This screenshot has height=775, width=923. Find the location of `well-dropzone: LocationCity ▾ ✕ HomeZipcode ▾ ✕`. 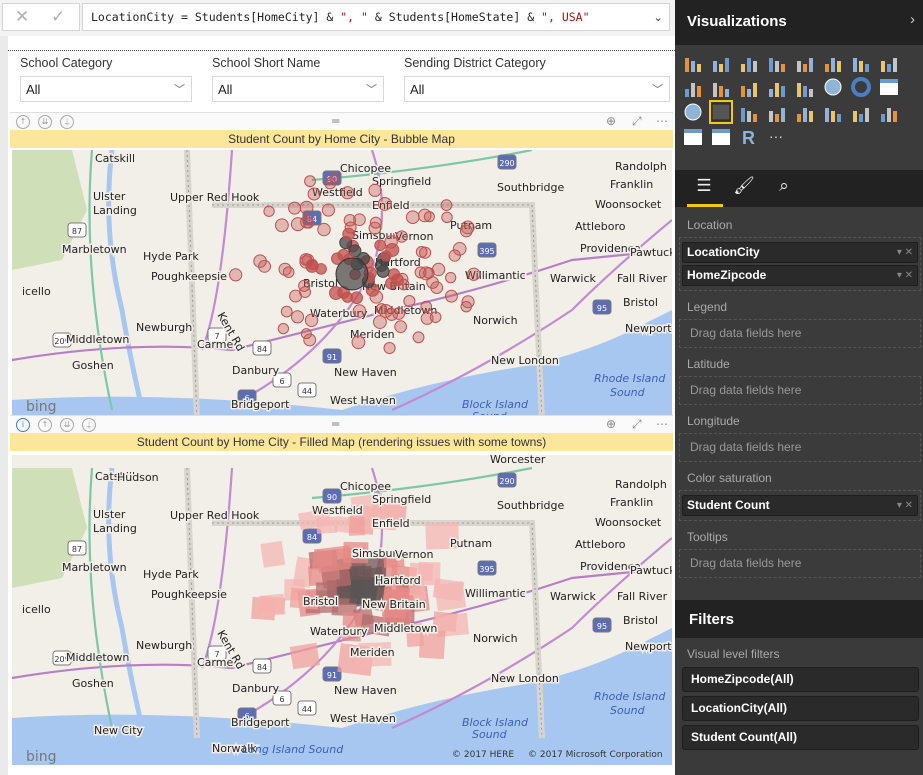

well-dropzone: LocationCity ▾ ✕ HomeZipcode ▾ ✕ is located at coordinates (800, 264).